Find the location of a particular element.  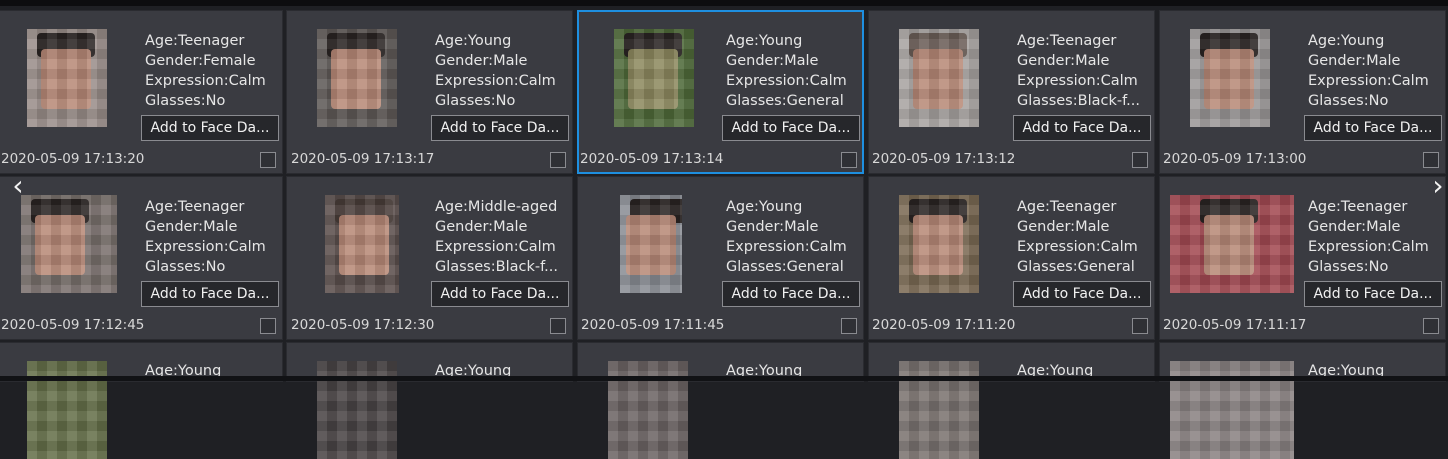

bottom-bar is located at coordinates (724, 378).